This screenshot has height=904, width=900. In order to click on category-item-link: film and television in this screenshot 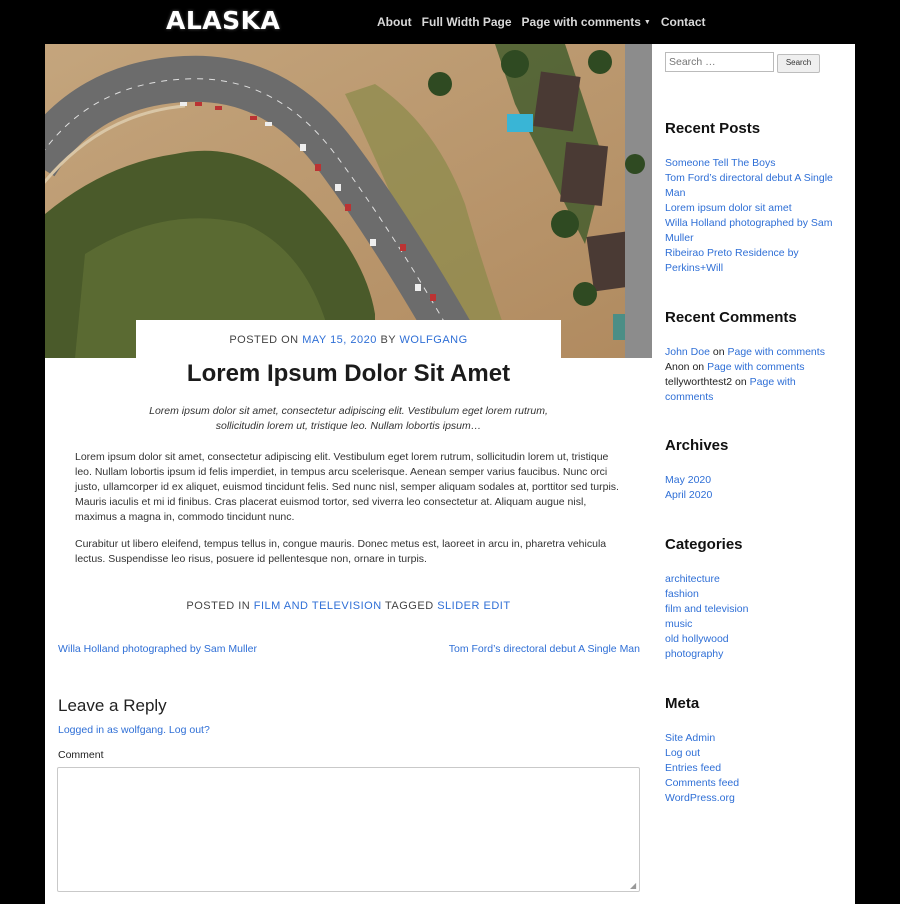, I will do `click(706, 609)`.